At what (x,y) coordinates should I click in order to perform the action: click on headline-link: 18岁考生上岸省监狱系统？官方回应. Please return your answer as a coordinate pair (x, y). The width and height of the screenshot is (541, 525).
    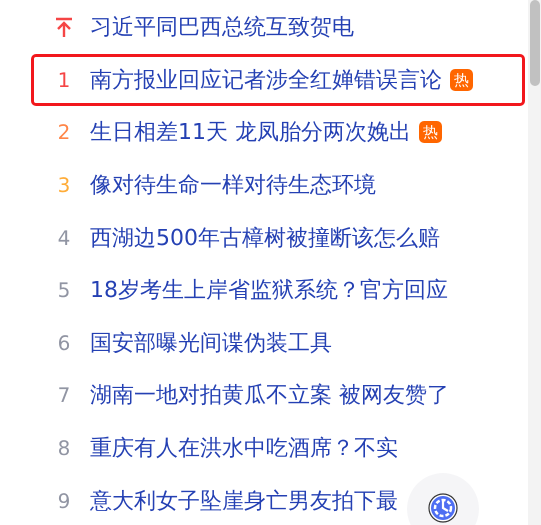
    Looking at the image, I should click on (269, 290).